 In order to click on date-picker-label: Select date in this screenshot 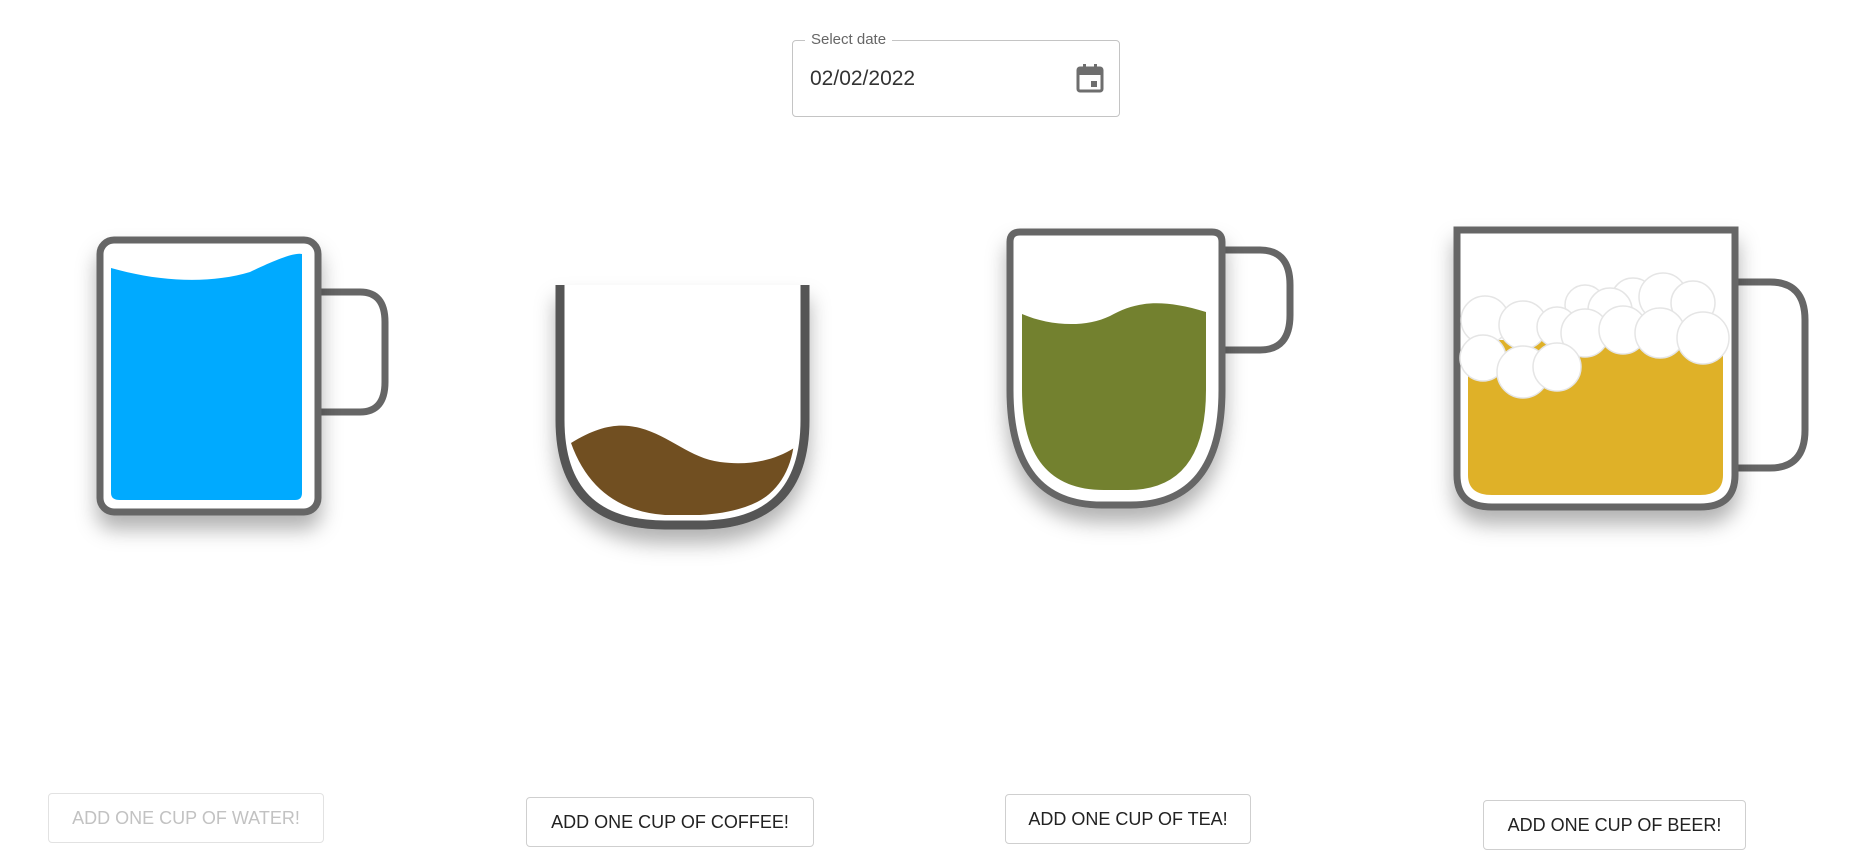, I will do `click(849, 40)`.